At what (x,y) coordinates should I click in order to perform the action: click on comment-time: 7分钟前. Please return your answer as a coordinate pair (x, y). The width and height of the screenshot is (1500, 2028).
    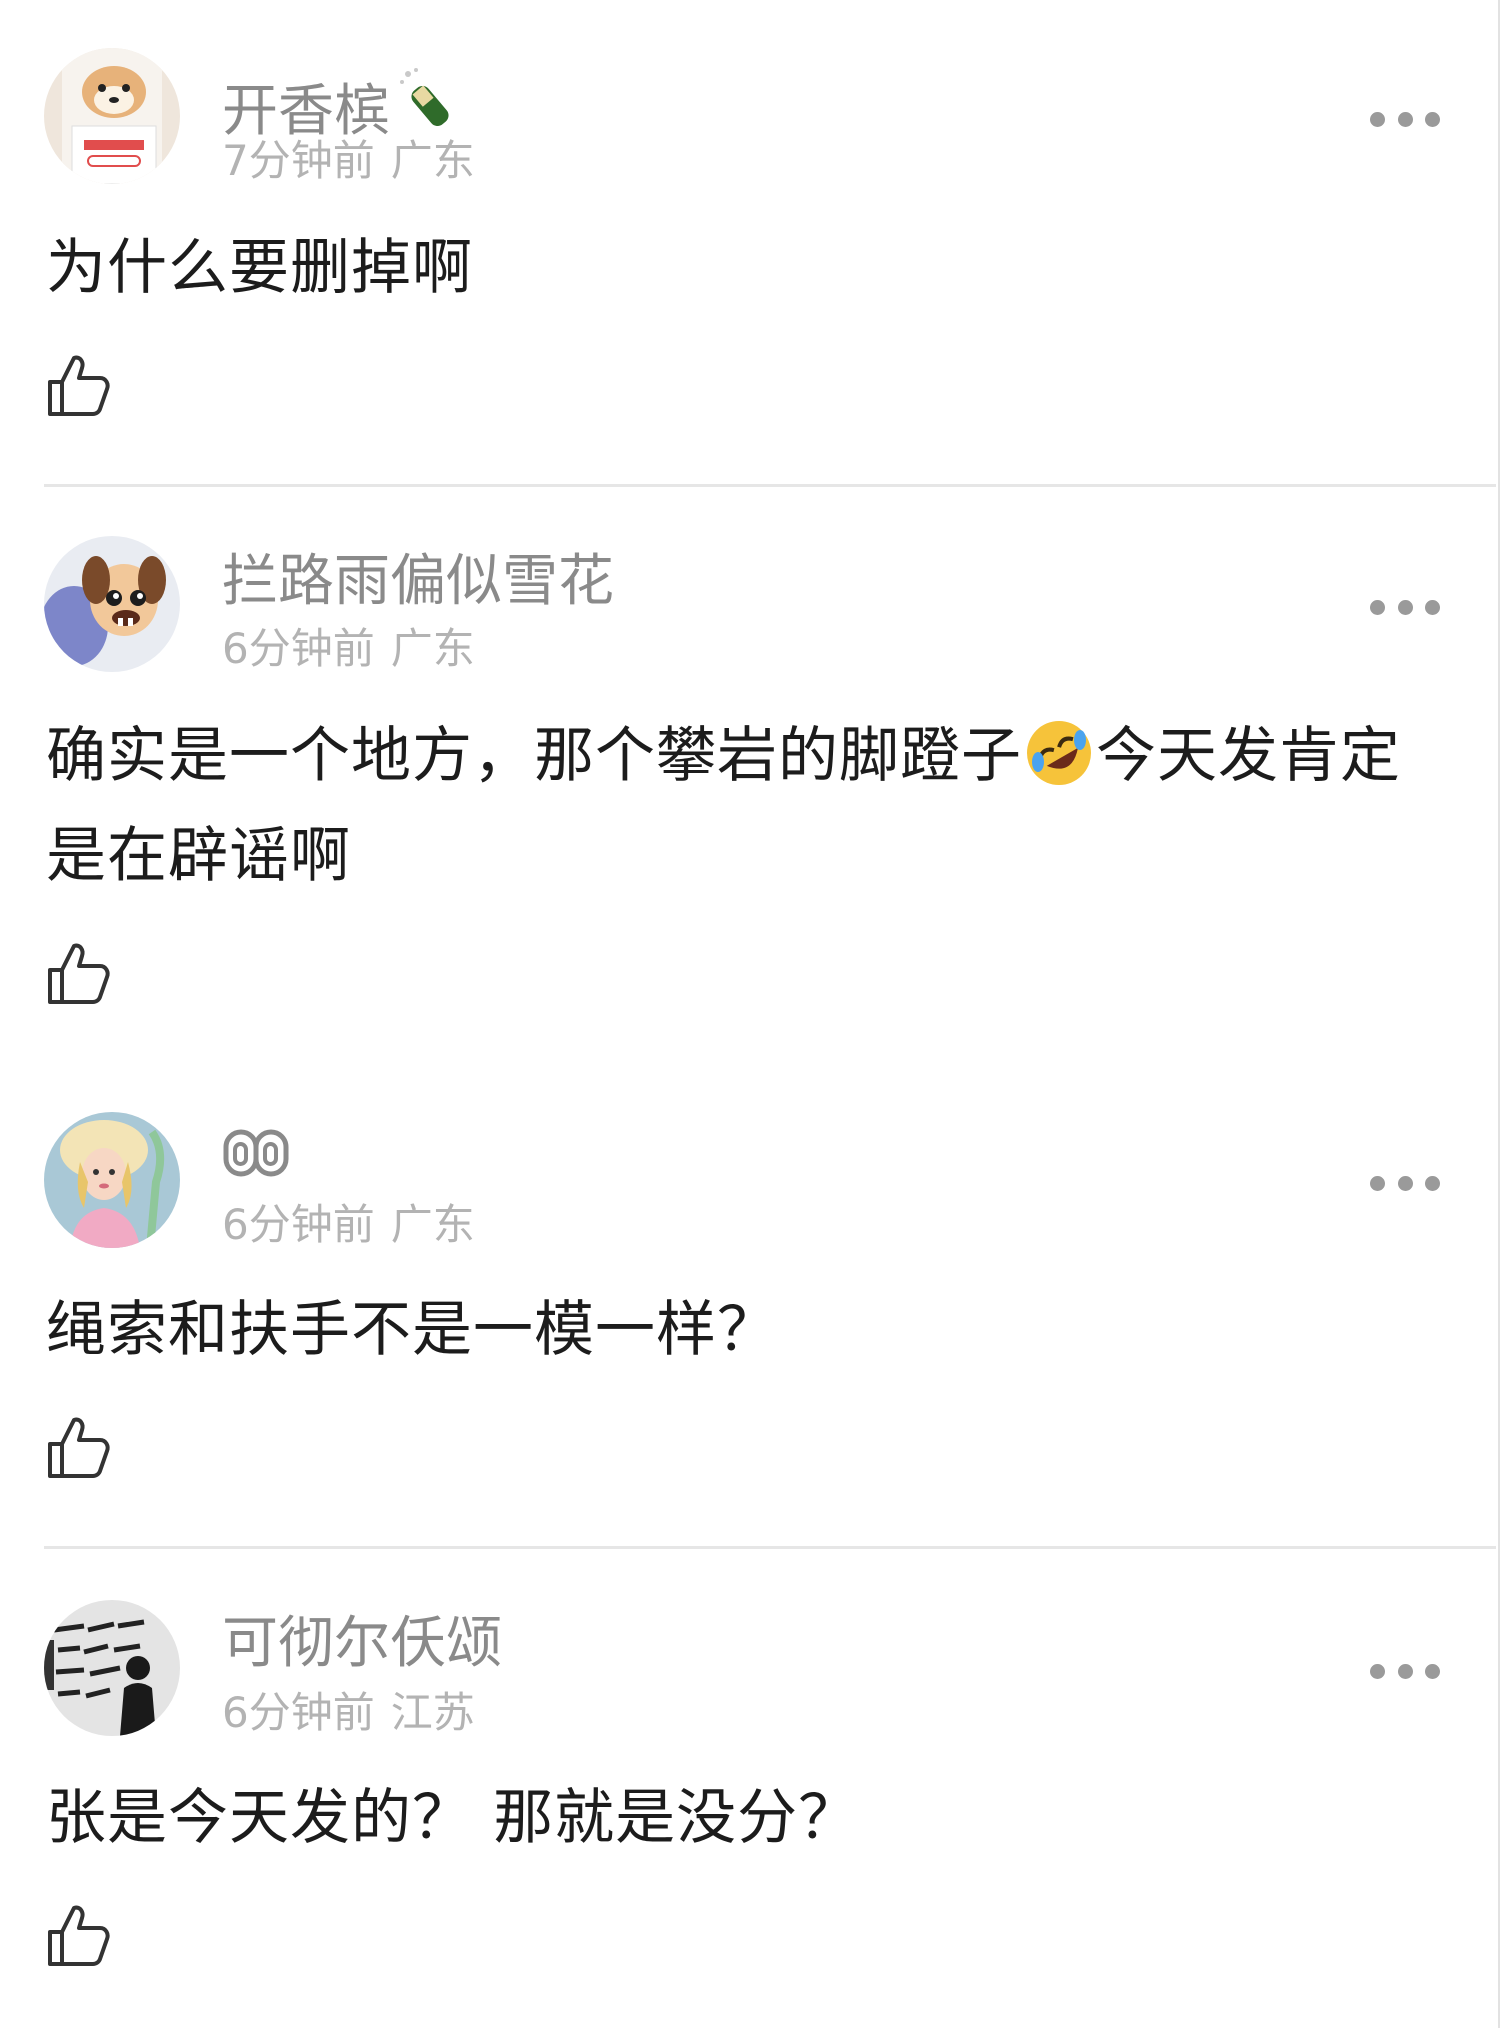
    Looking at the image, I should click on (298, 160).